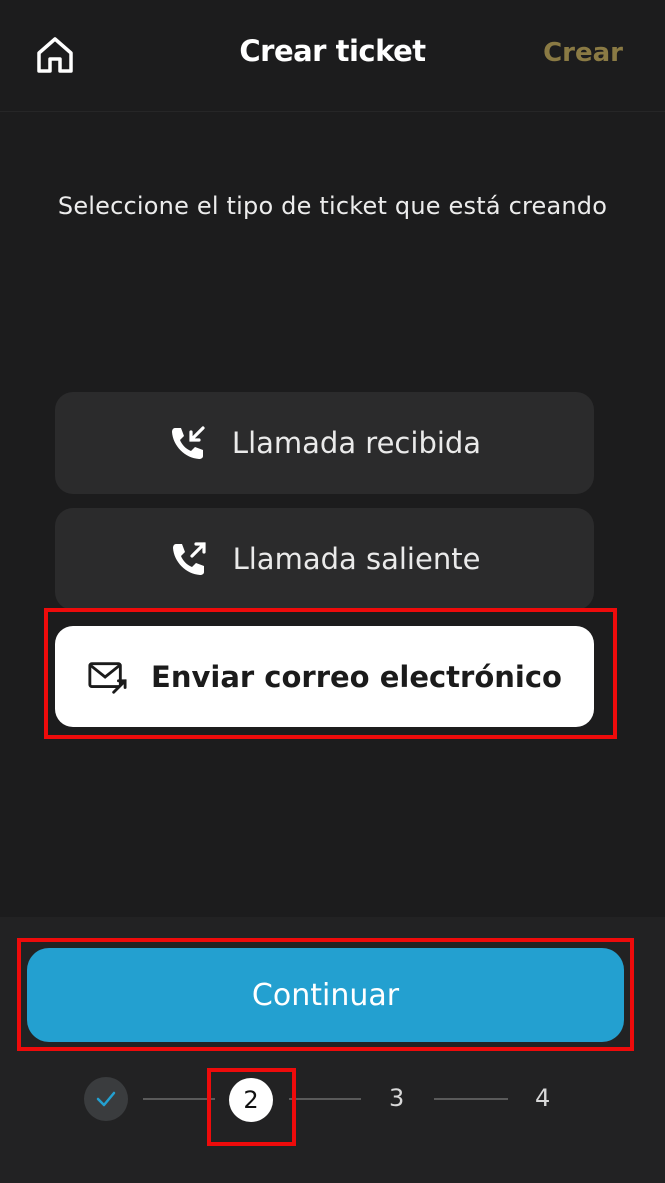  What do you see at coordinates (397, 1098) in the screenshot?
I see `step-3: 3` at bounding box center [397, 1098].